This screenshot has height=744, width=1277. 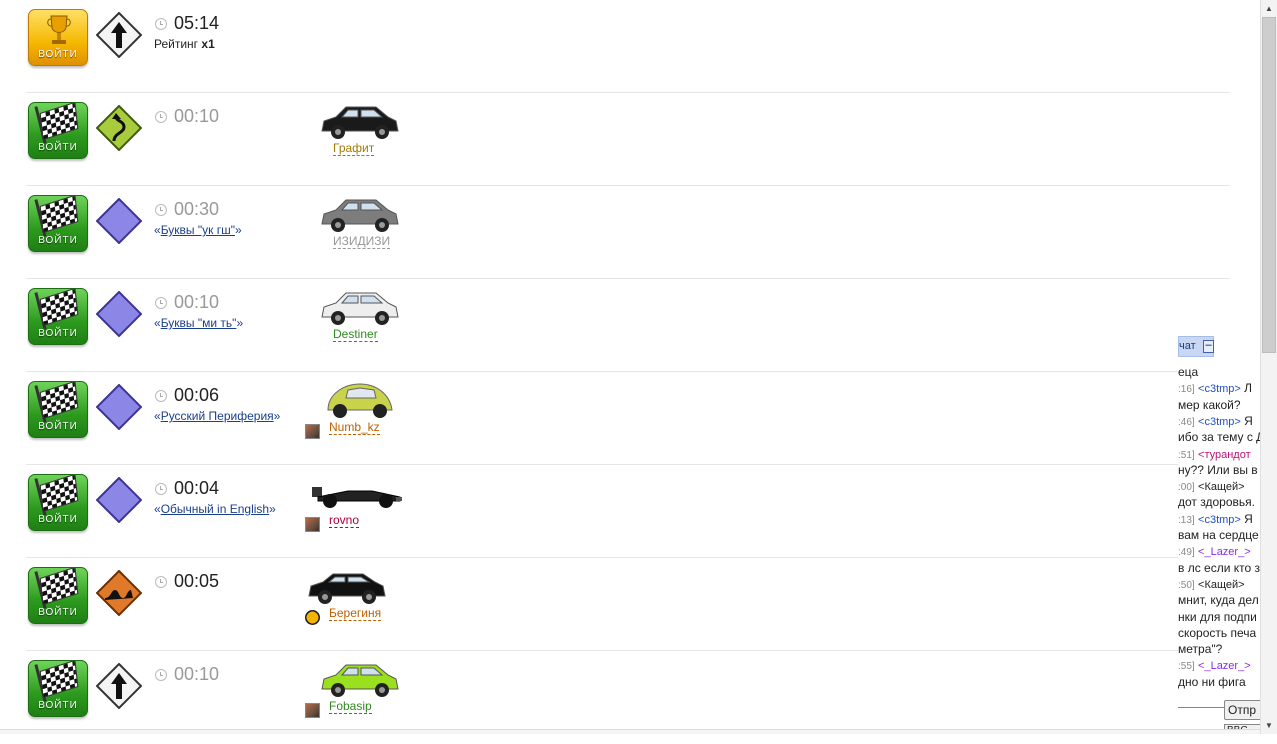 What do you see at coordinates (1217, 616) in the screenshot?
I see `chat-text: нки для подпи` at bounding box center [1217, 616].